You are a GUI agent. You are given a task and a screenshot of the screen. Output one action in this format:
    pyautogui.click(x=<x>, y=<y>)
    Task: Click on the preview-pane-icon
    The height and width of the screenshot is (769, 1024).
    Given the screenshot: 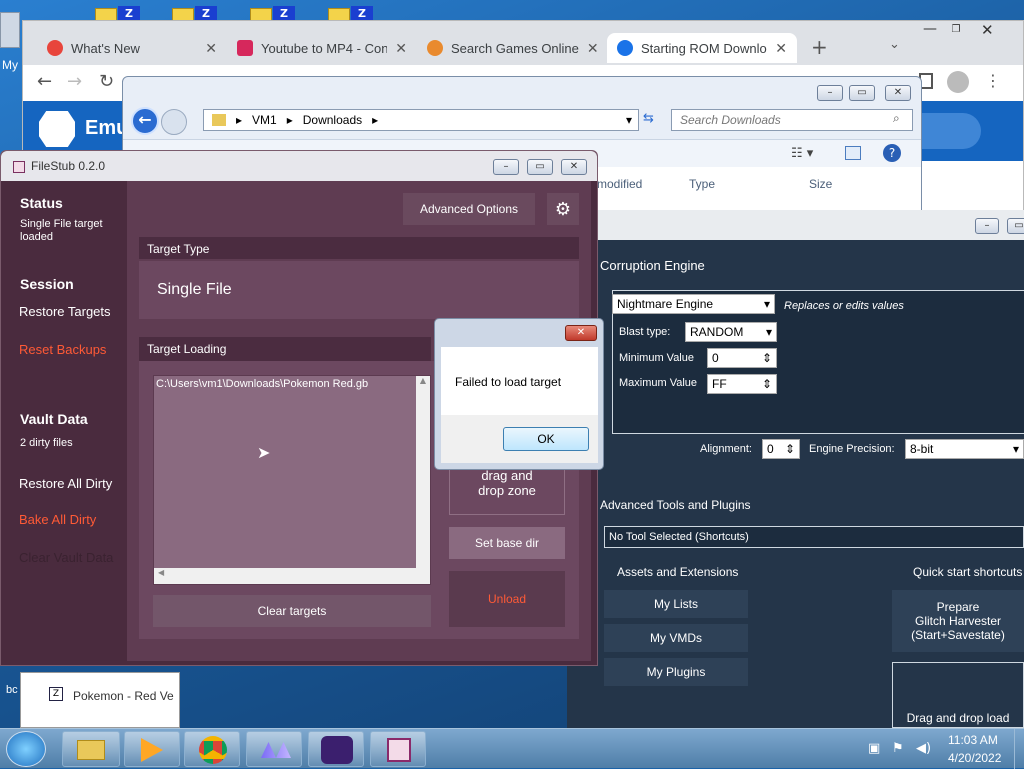 What is the action you would take?
    pyautogui.click(x=853, y=153)
    